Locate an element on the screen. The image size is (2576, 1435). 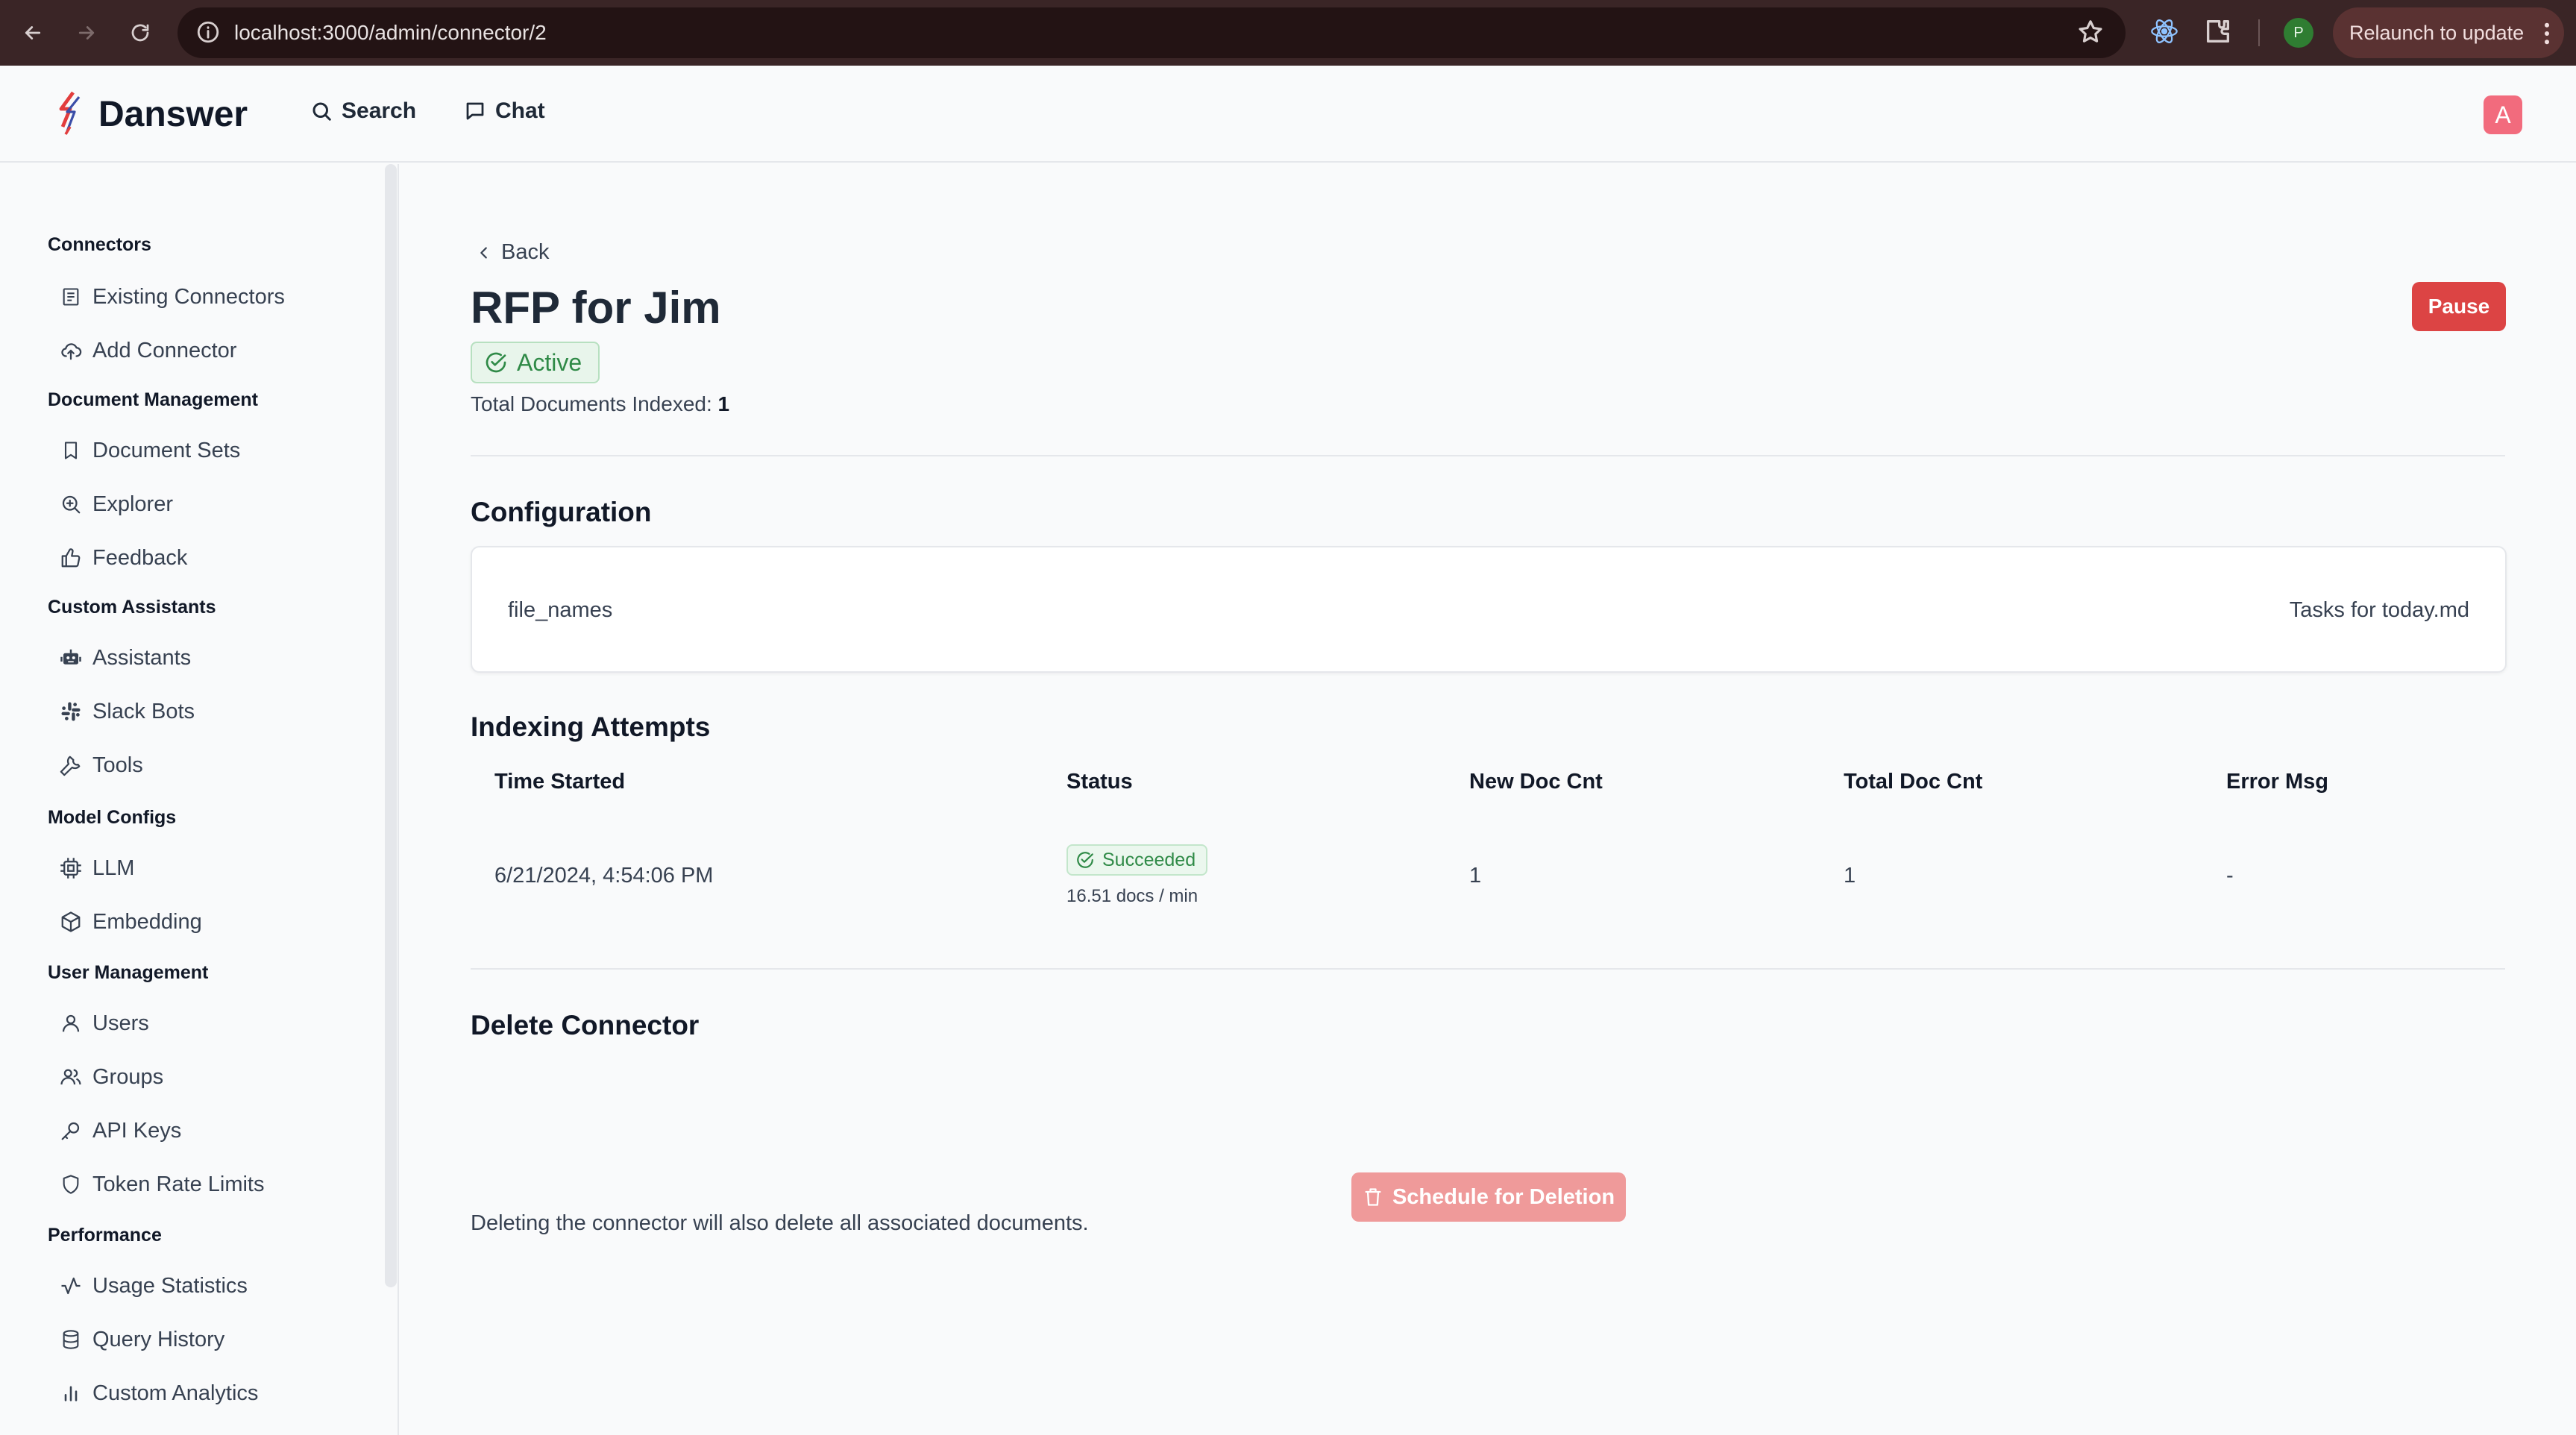
sidebar-item-token-rate-limits: Token Rate Limits is located at coordinates (162, 1184).